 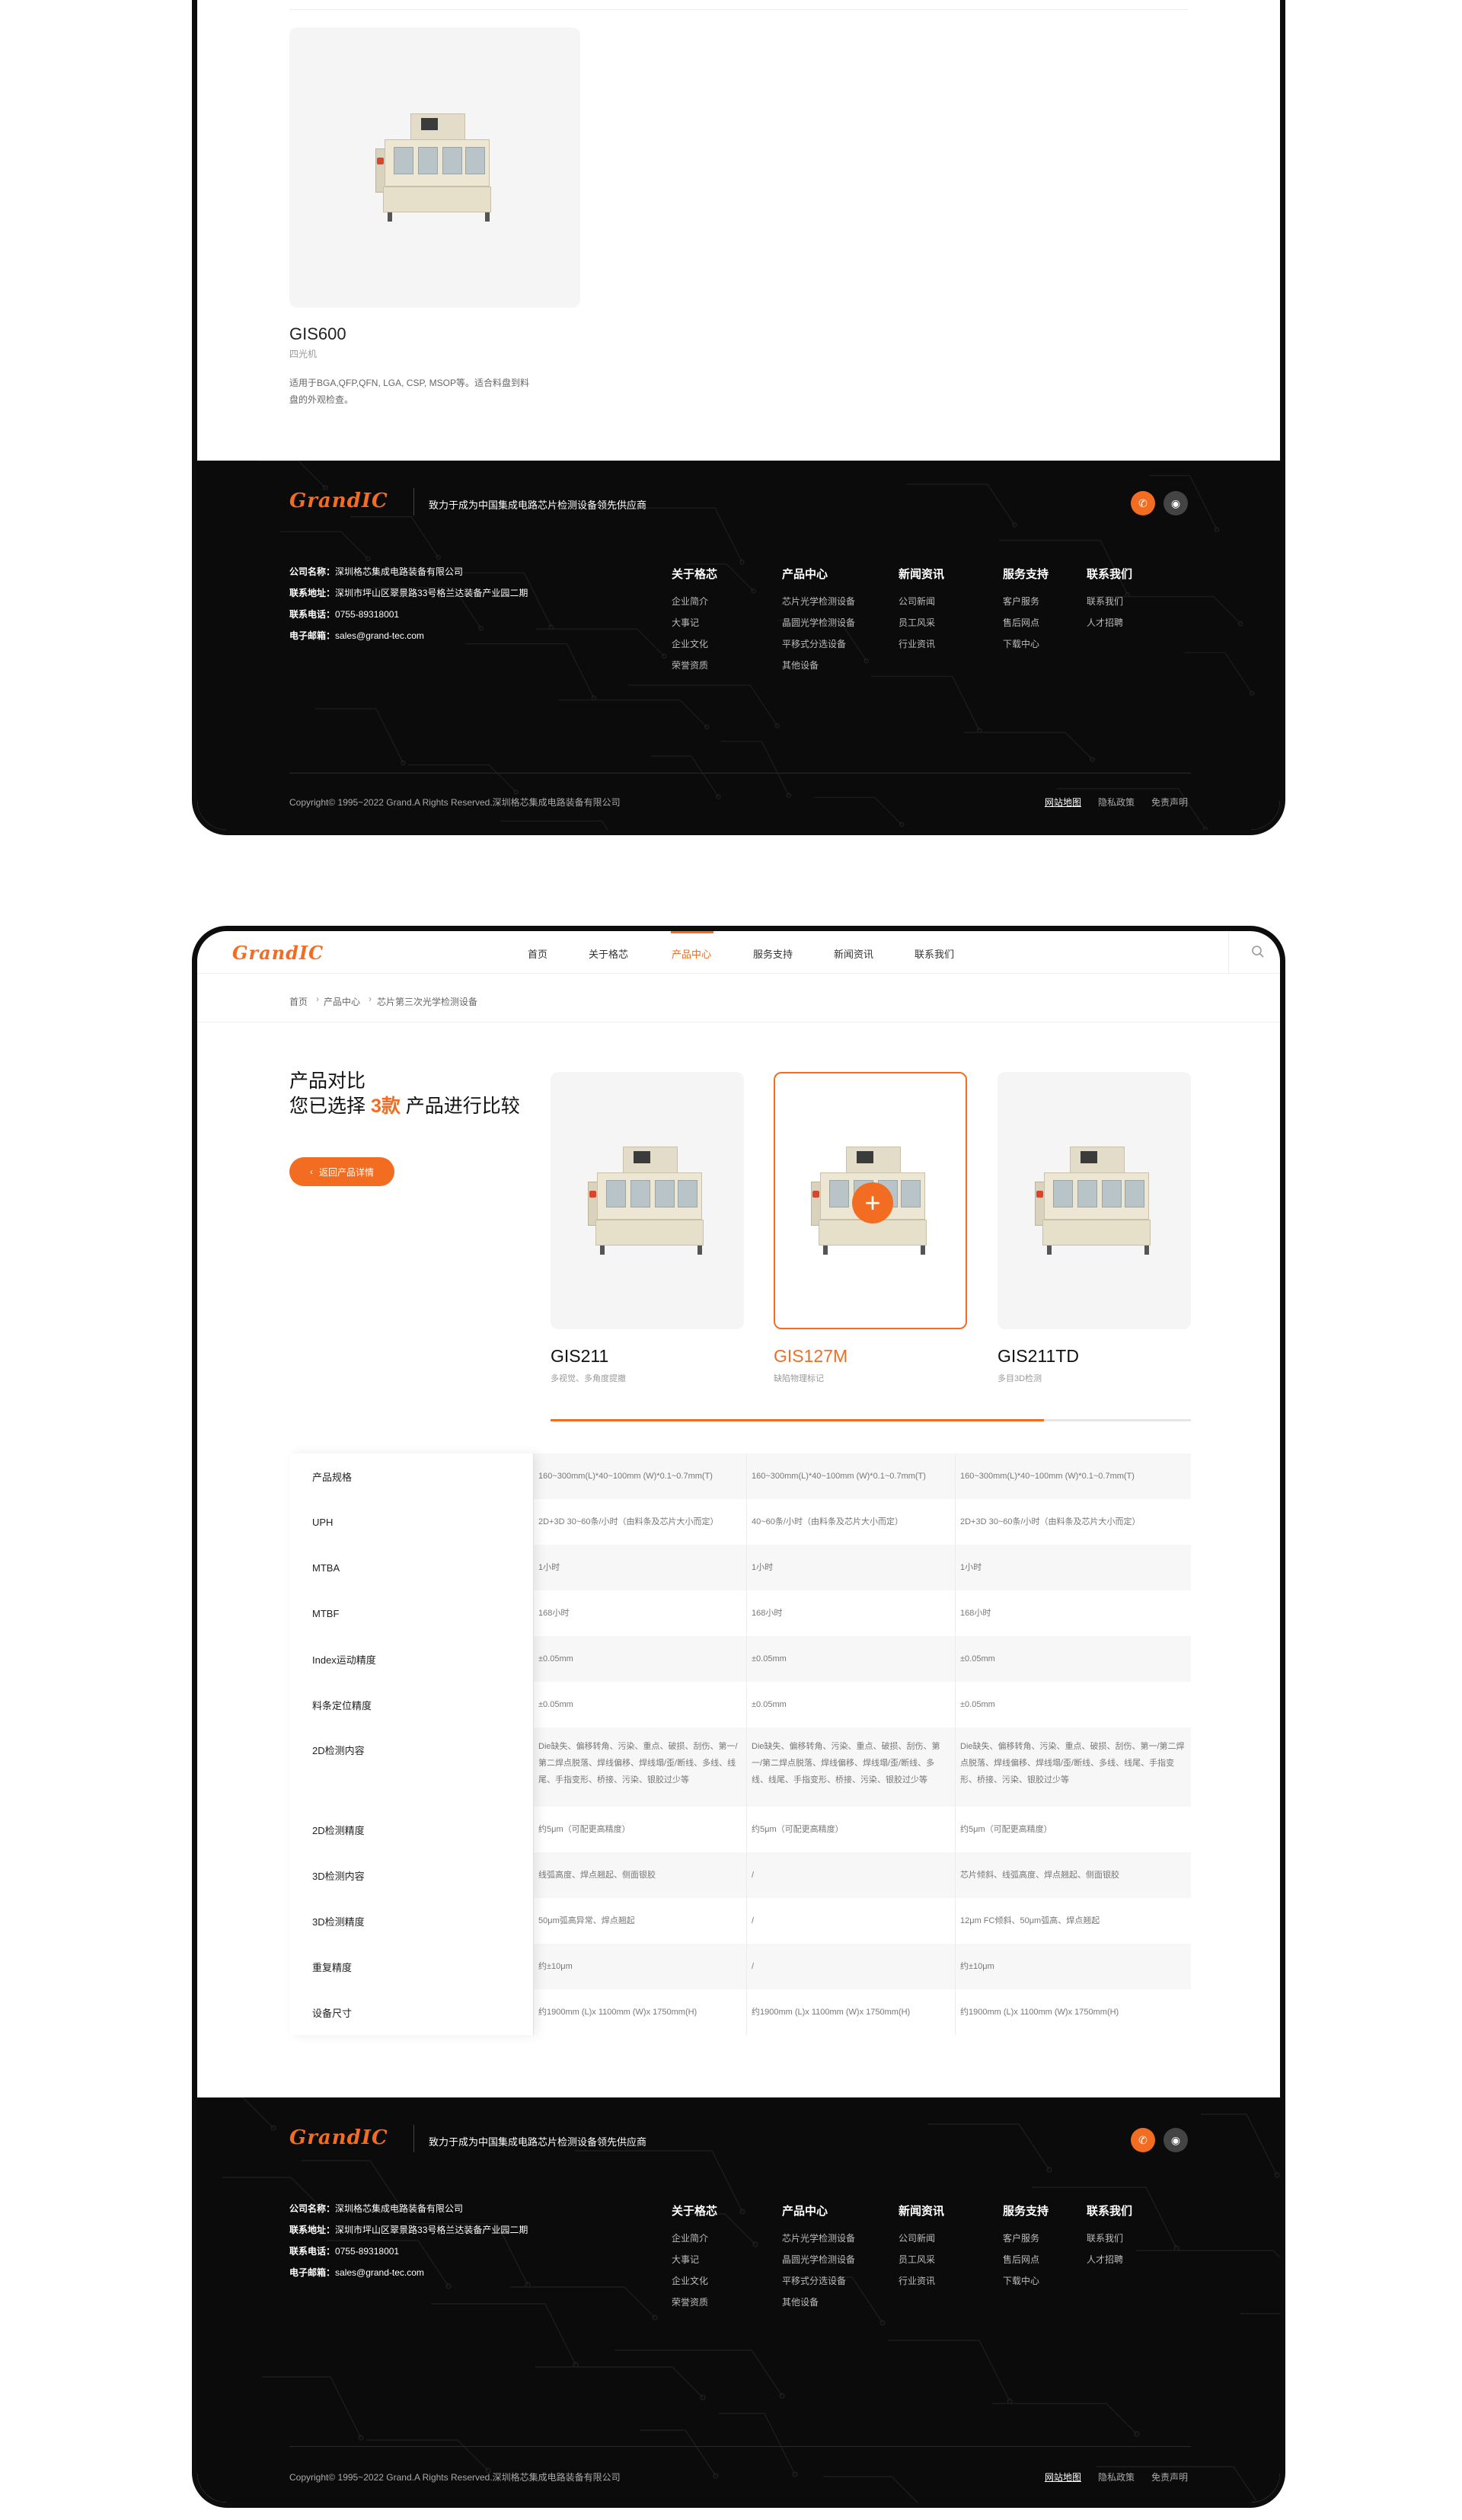 What do you see at coordinates (278, 953) in the screenshot?
I see `nav-logo: GrandIC` at bounding box center [278, 953].